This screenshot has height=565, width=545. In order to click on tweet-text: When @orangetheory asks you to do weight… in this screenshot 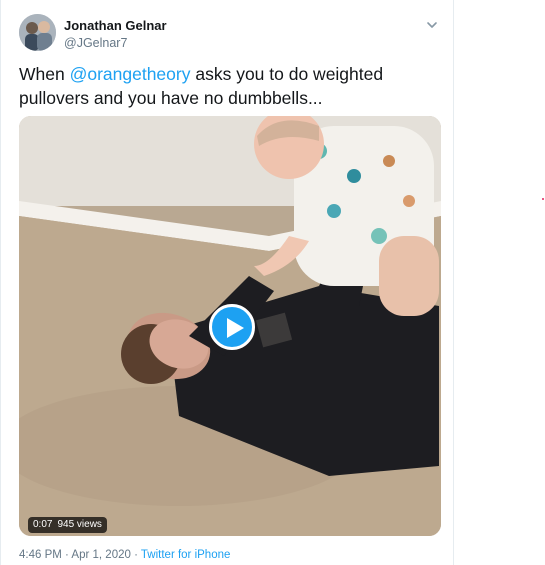, I will do `click(224, 86)`.